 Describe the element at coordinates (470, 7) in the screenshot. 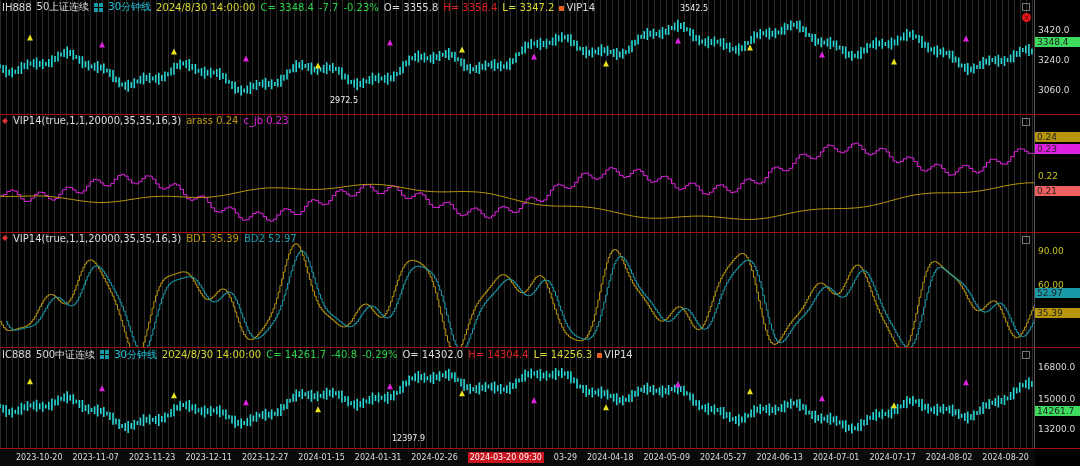

I see `header-text: H= 3358.4` at that location.